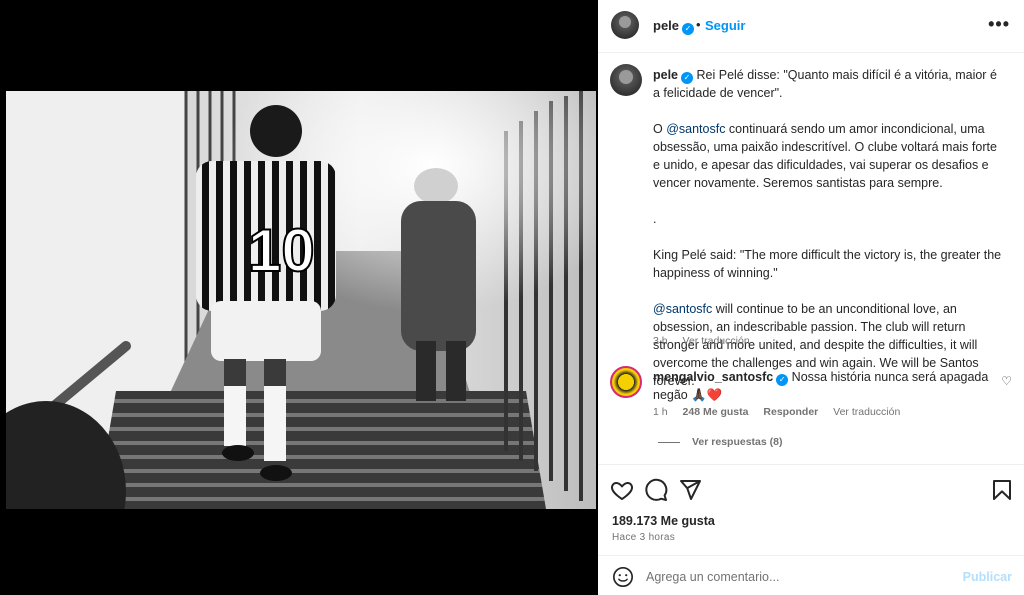 This screenshot has height=595, width=1024. I want to click on caption-time: 3 h, so click(660, 341).